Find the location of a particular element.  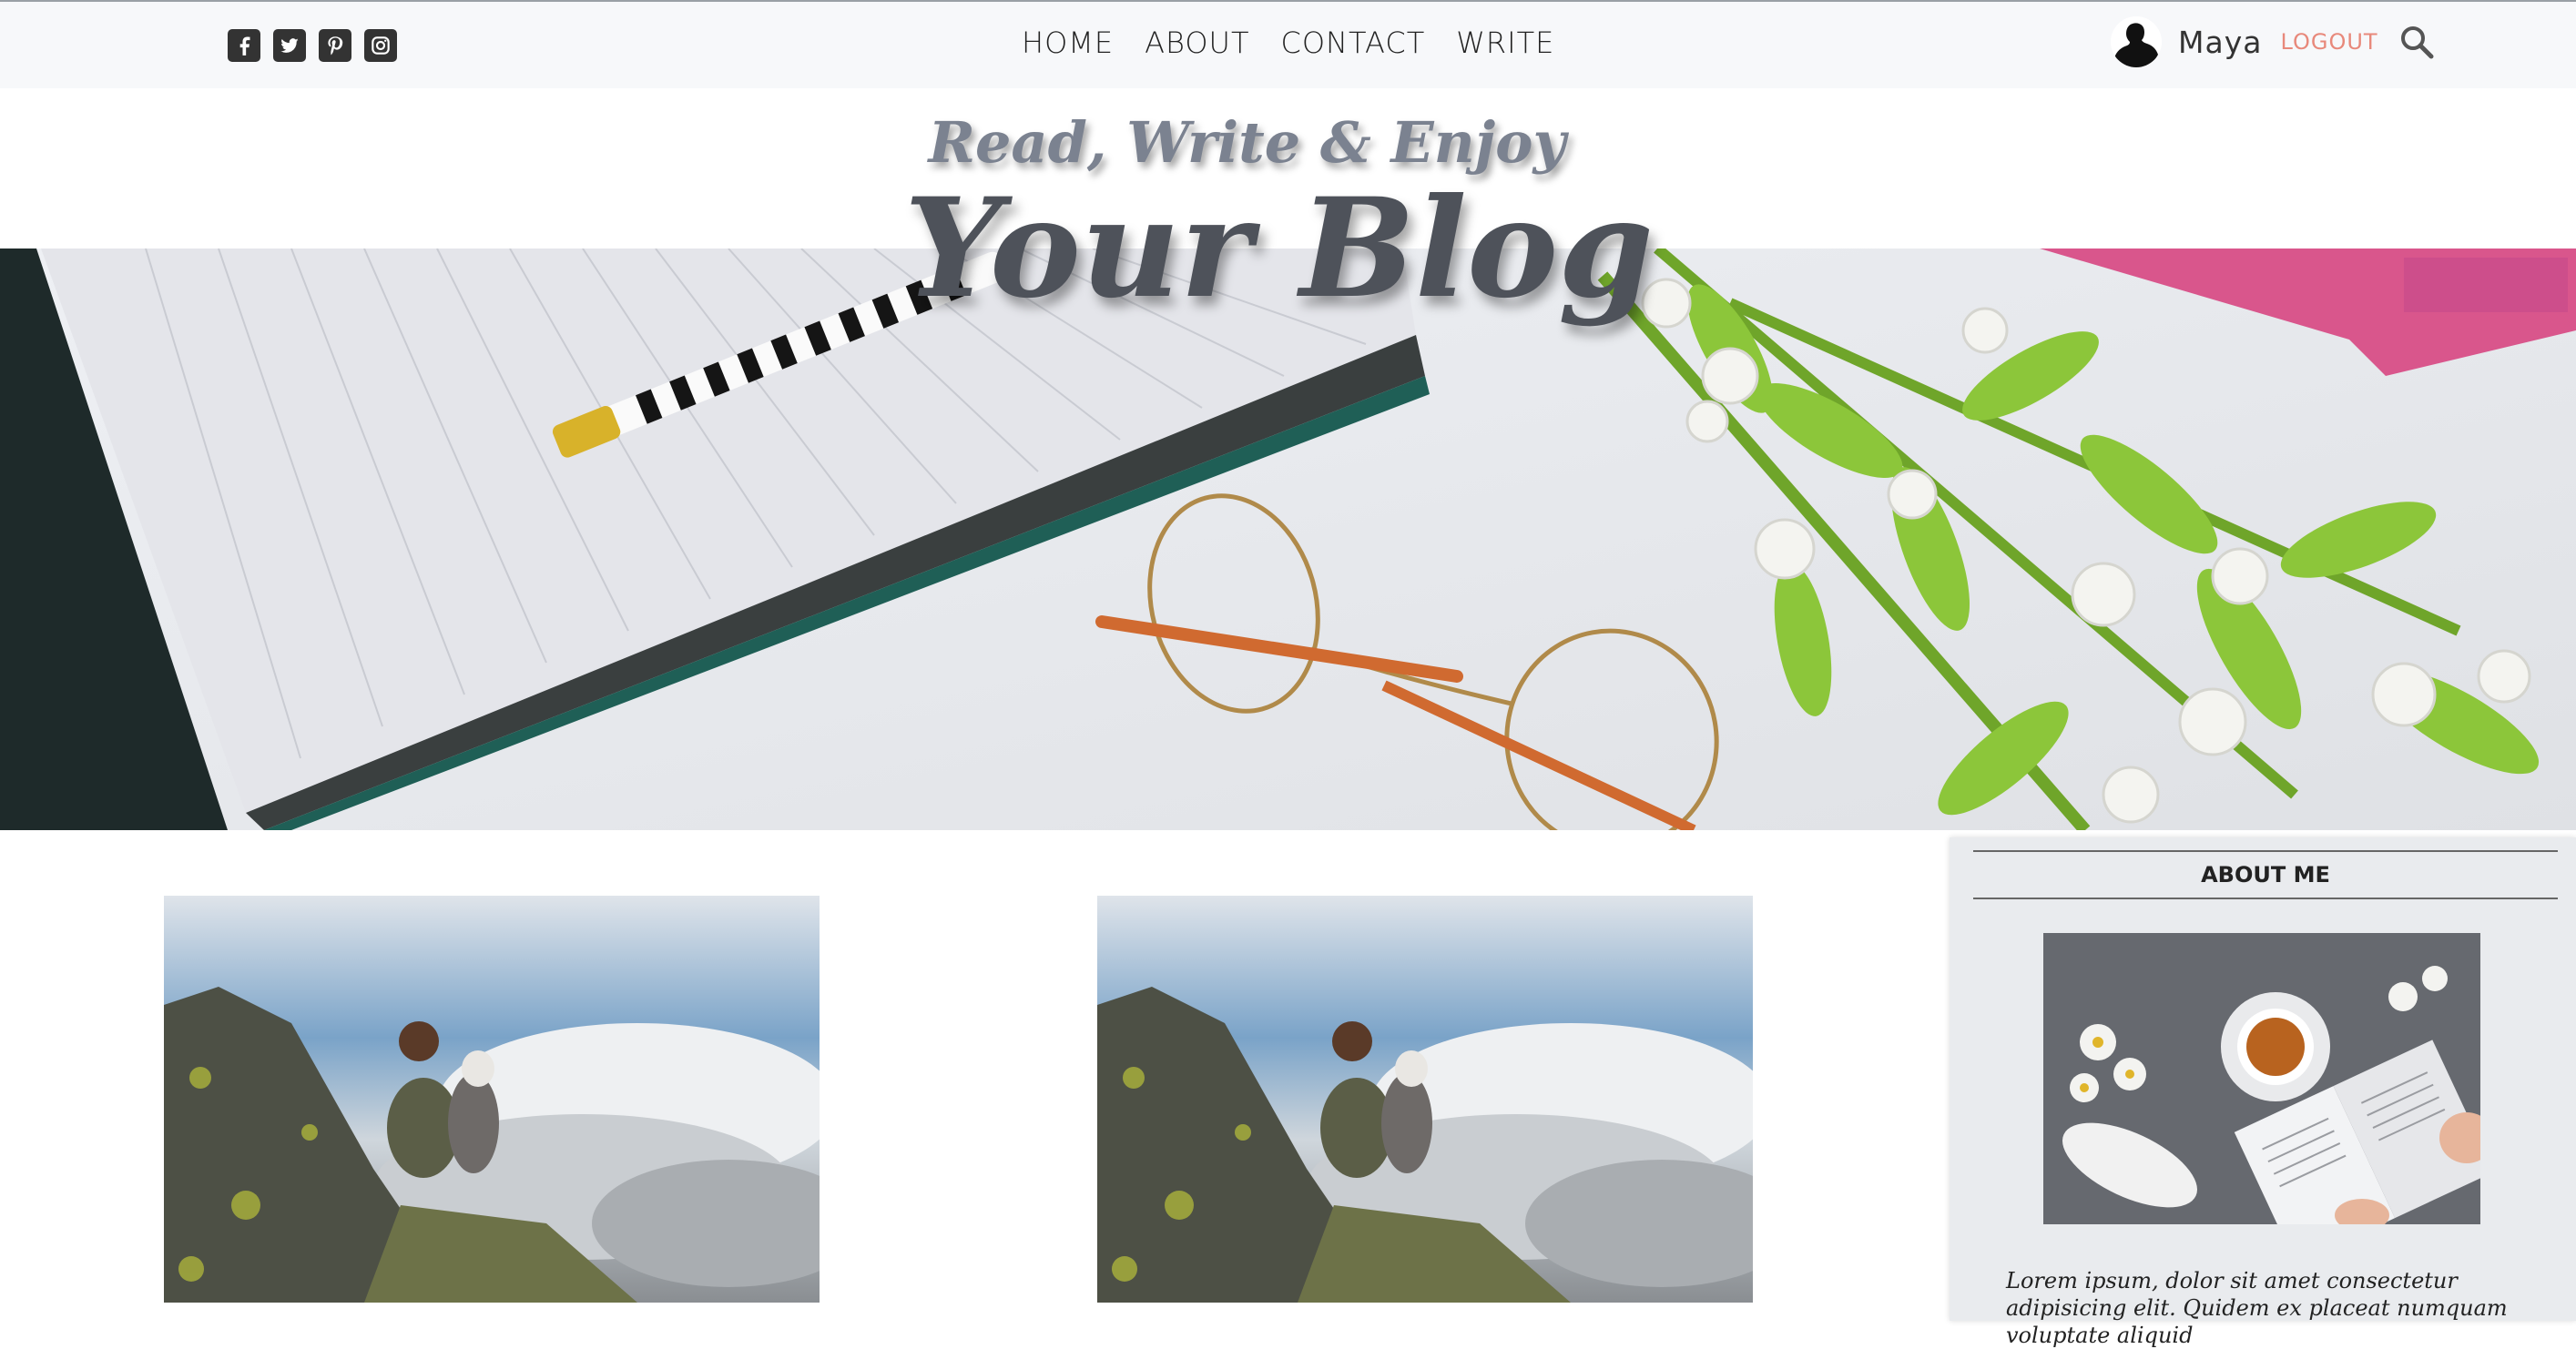

top-navbar: HOME ABOUT CONTACT WRITE Maya LOGOUT is located at coordinates (1288, 44).